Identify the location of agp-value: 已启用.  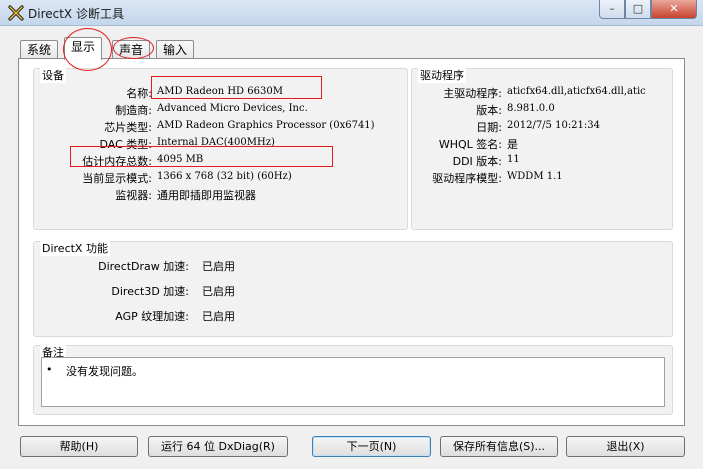
(218, 316).